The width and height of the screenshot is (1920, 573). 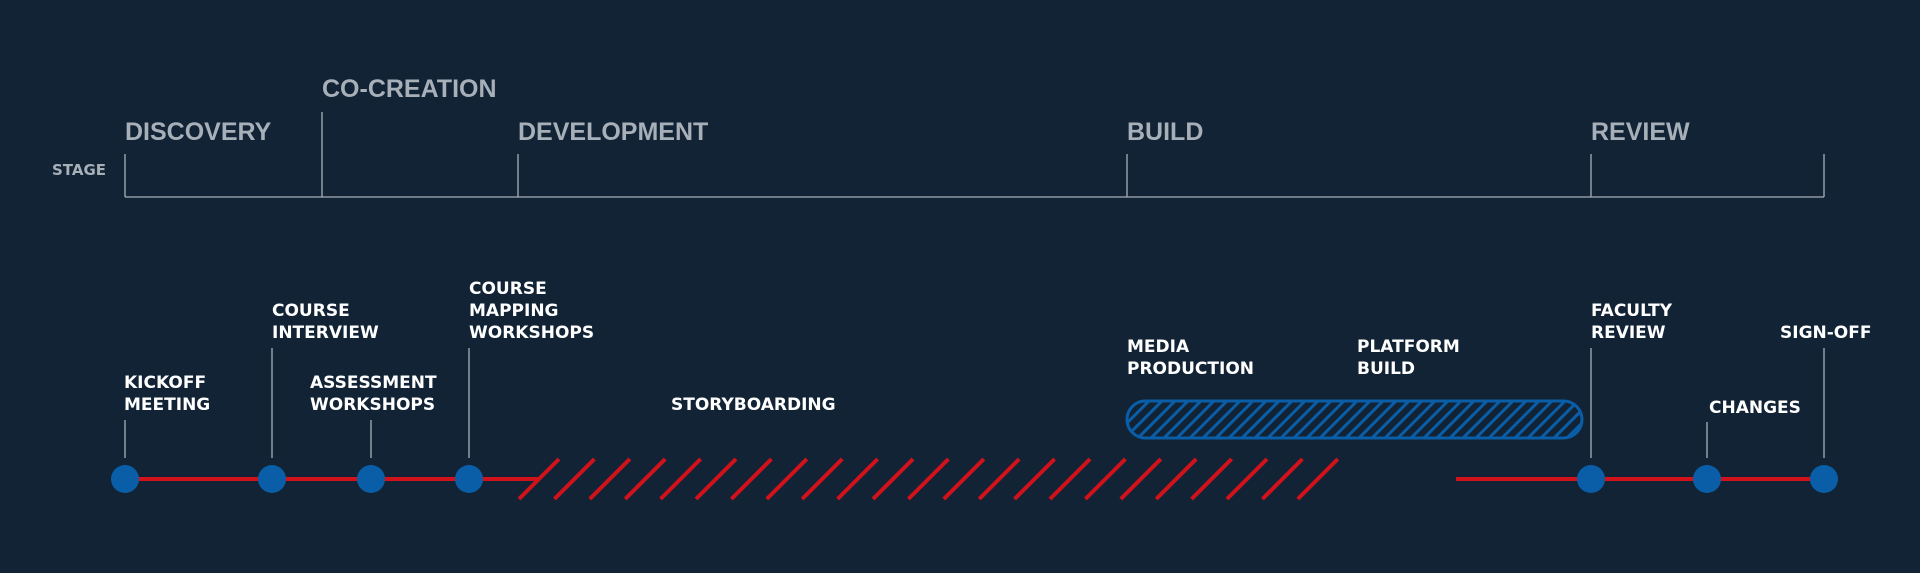 What do you see at coordinates (272, 479) in the screenshot?
I see `milestone-dot-course-interview` at bounding box center [272, 479].